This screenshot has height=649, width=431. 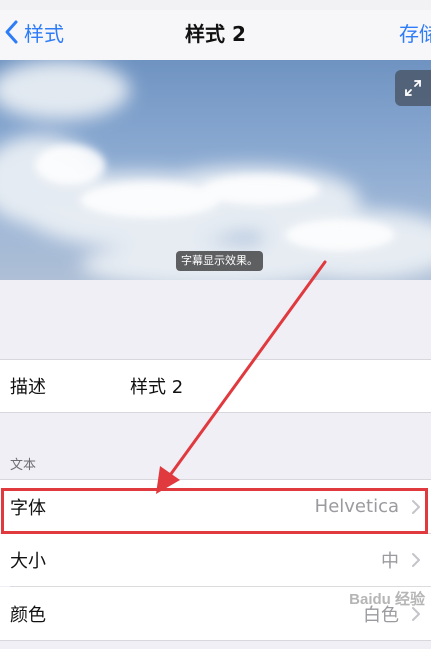 What do you see at coordinates (415, 32) in the screenshot?
I see `save-button: 存储` at bounding box center [415, 32].